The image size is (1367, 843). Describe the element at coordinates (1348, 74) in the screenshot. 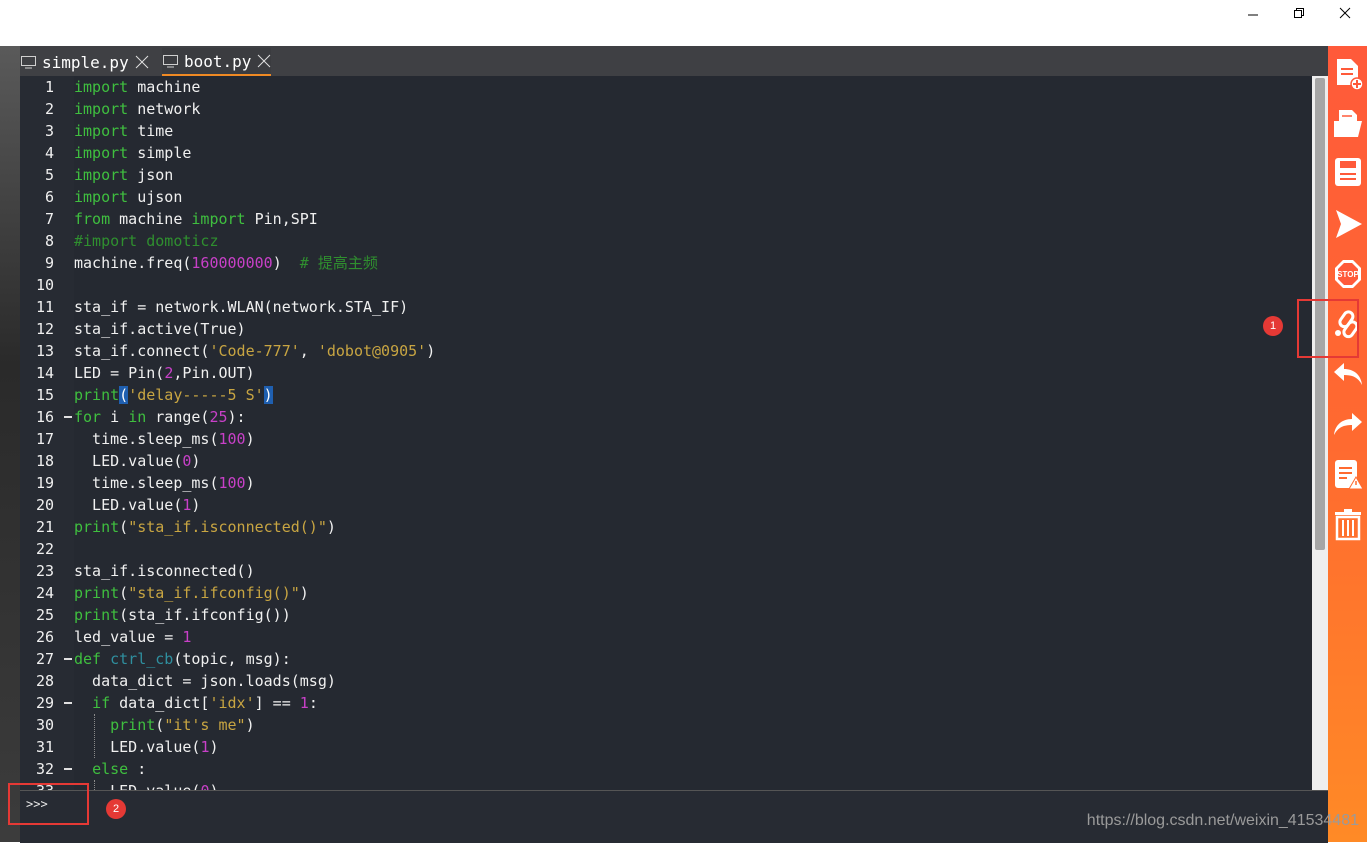

I see `new-file-button` at that location.